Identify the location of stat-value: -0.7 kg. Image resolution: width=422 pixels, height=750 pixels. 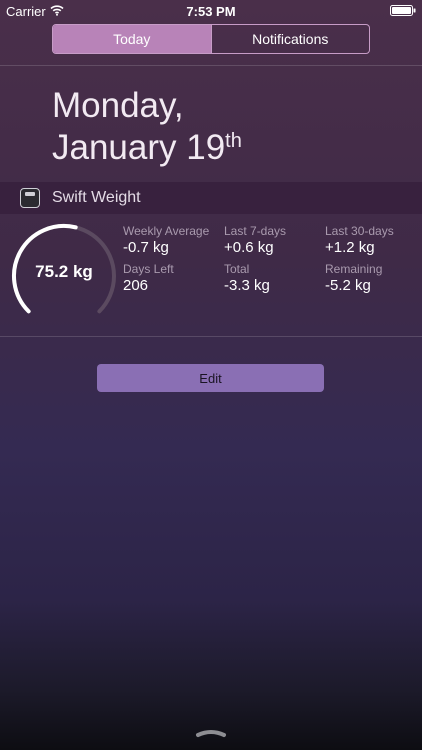
(146, 247).